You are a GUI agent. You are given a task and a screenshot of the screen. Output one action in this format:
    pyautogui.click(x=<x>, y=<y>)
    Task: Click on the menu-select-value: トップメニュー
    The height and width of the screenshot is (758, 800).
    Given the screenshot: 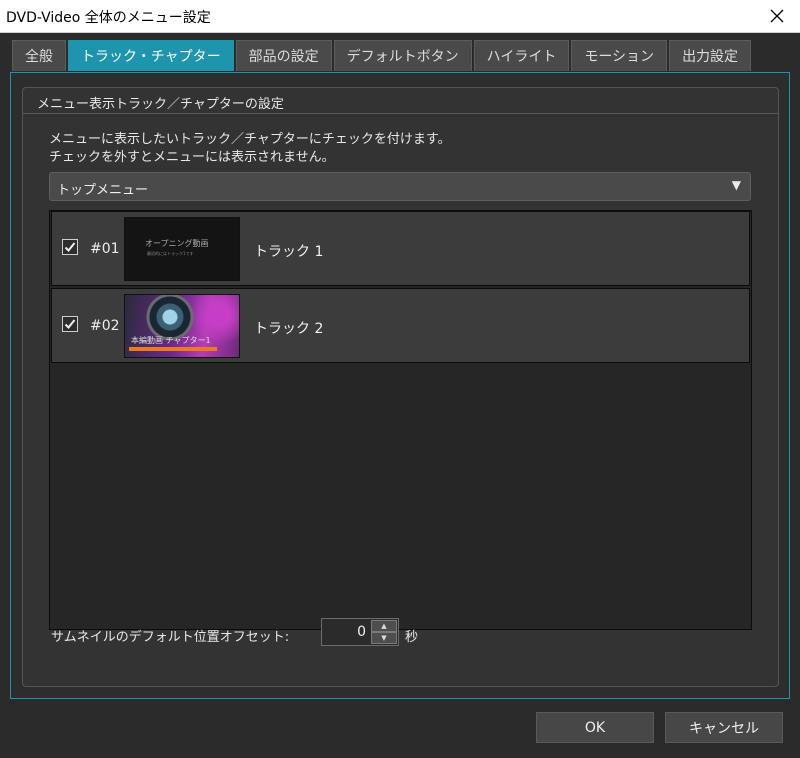 What is the action you would take?
    pyautogui.click(x=103, y=190)
    